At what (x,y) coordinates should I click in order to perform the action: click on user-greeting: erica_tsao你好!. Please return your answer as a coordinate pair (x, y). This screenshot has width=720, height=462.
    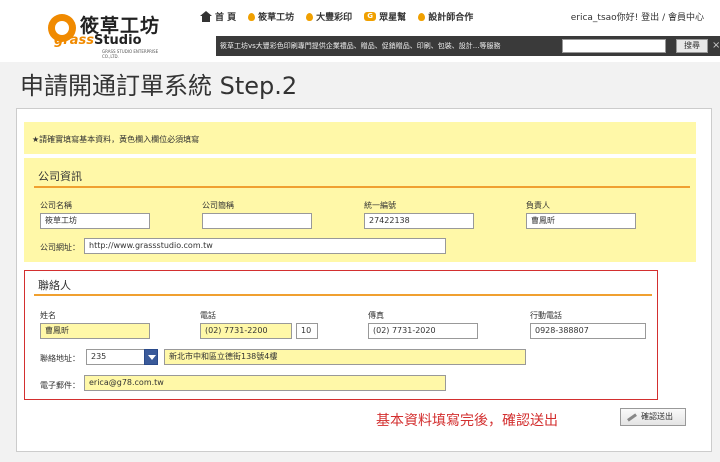
    Looking at the image, I should click on (604, 18).